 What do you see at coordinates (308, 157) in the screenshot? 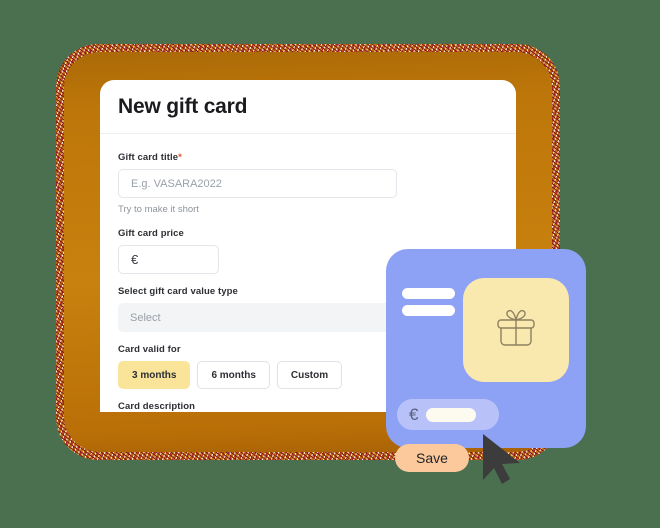
I see `gift-card-title-label: Gift card title*` at bounding box center [308, 157].